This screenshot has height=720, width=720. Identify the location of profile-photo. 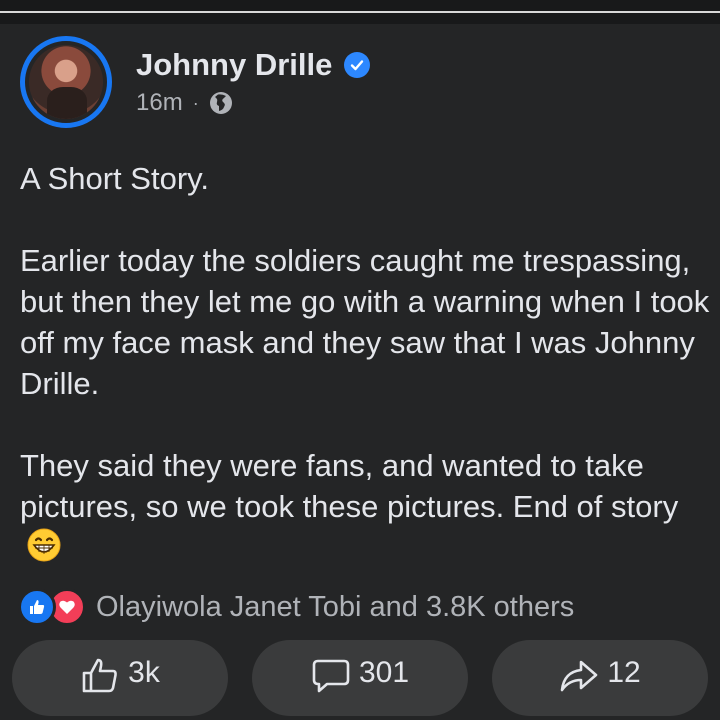
(66, 82).